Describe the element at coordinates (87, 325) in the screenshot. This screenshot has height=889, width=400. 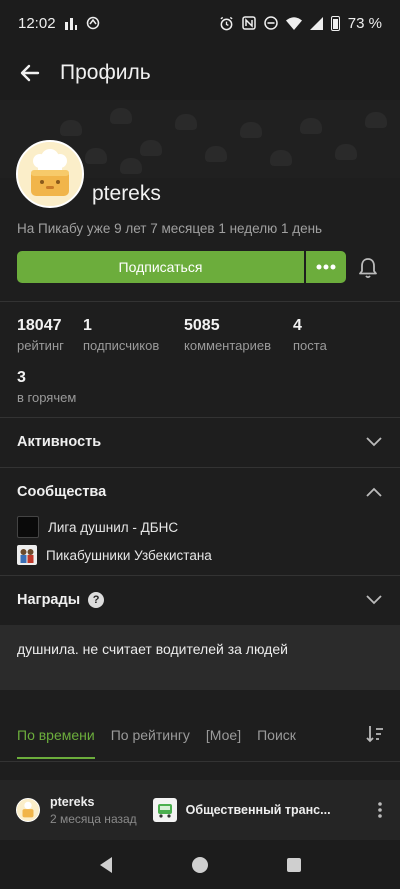
I see `stat-value: 1` at that location.